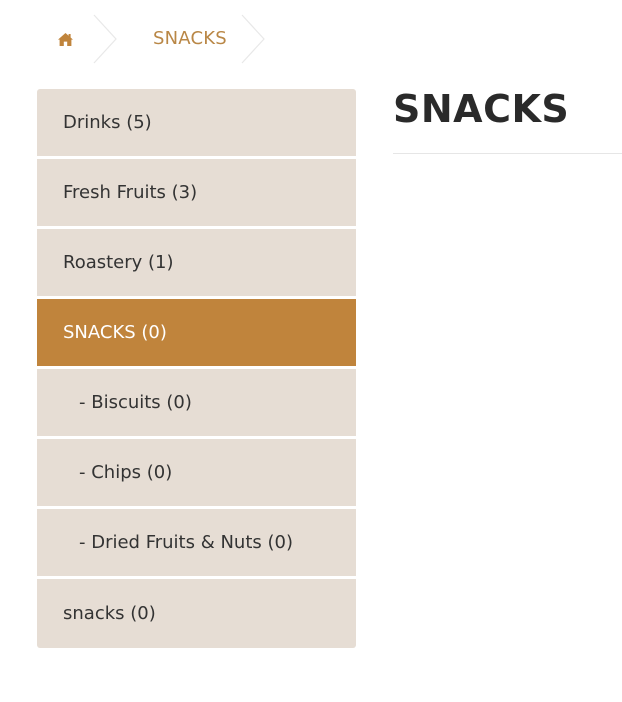 Image resolution: width=622 pixels, height=702 pixels. Describe the element at coordinates (109, 613) in the screenshot. I see `sidebar-item-label: snacks (0)` at that location.